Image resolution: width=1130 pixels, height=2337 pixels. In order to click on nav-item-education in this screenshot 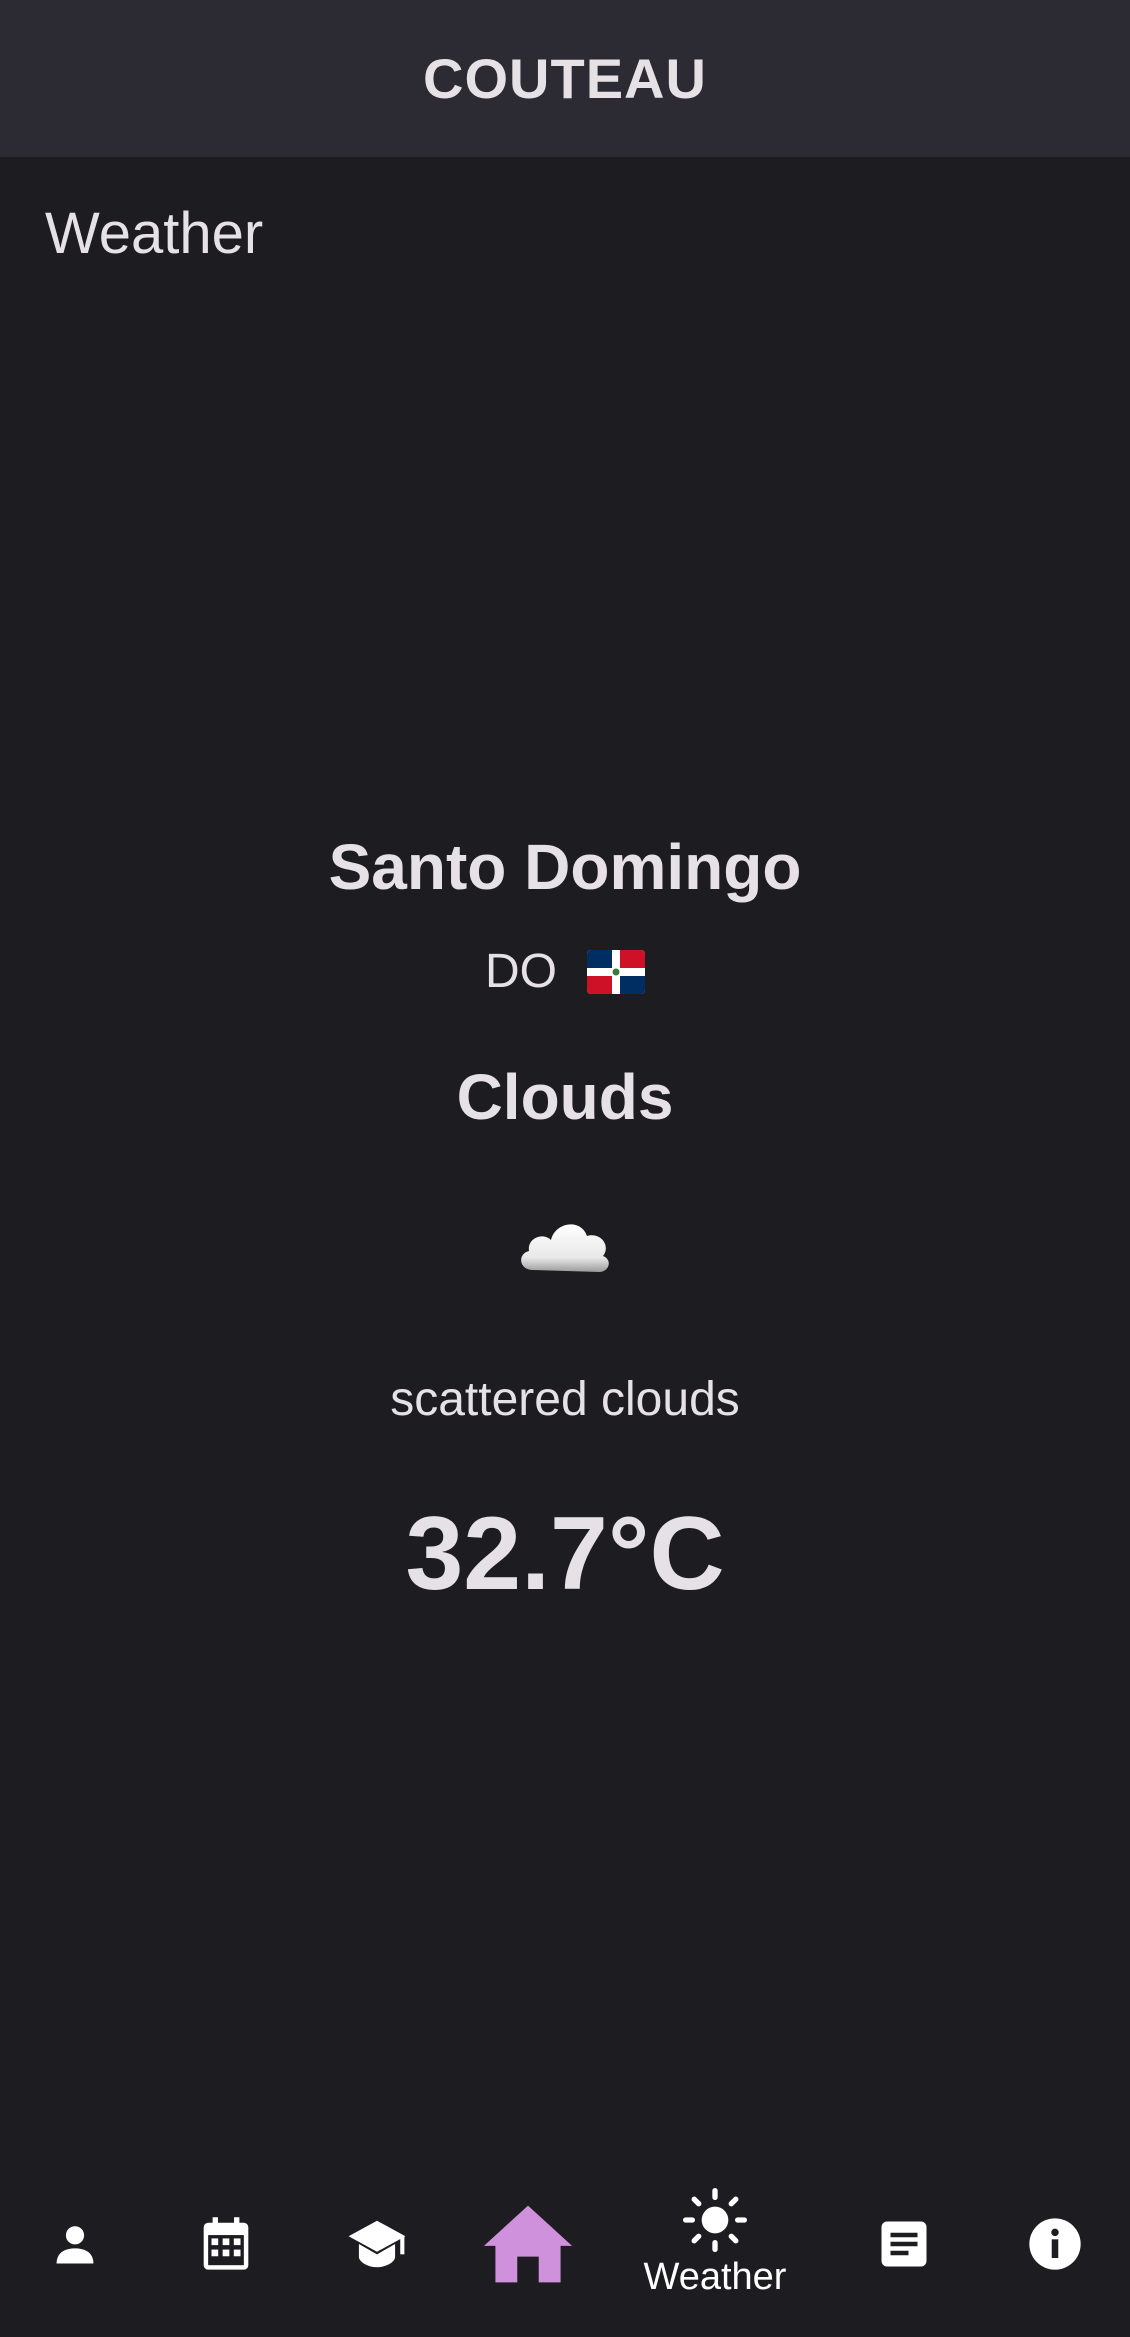, I will do `click(377, 2243)`.